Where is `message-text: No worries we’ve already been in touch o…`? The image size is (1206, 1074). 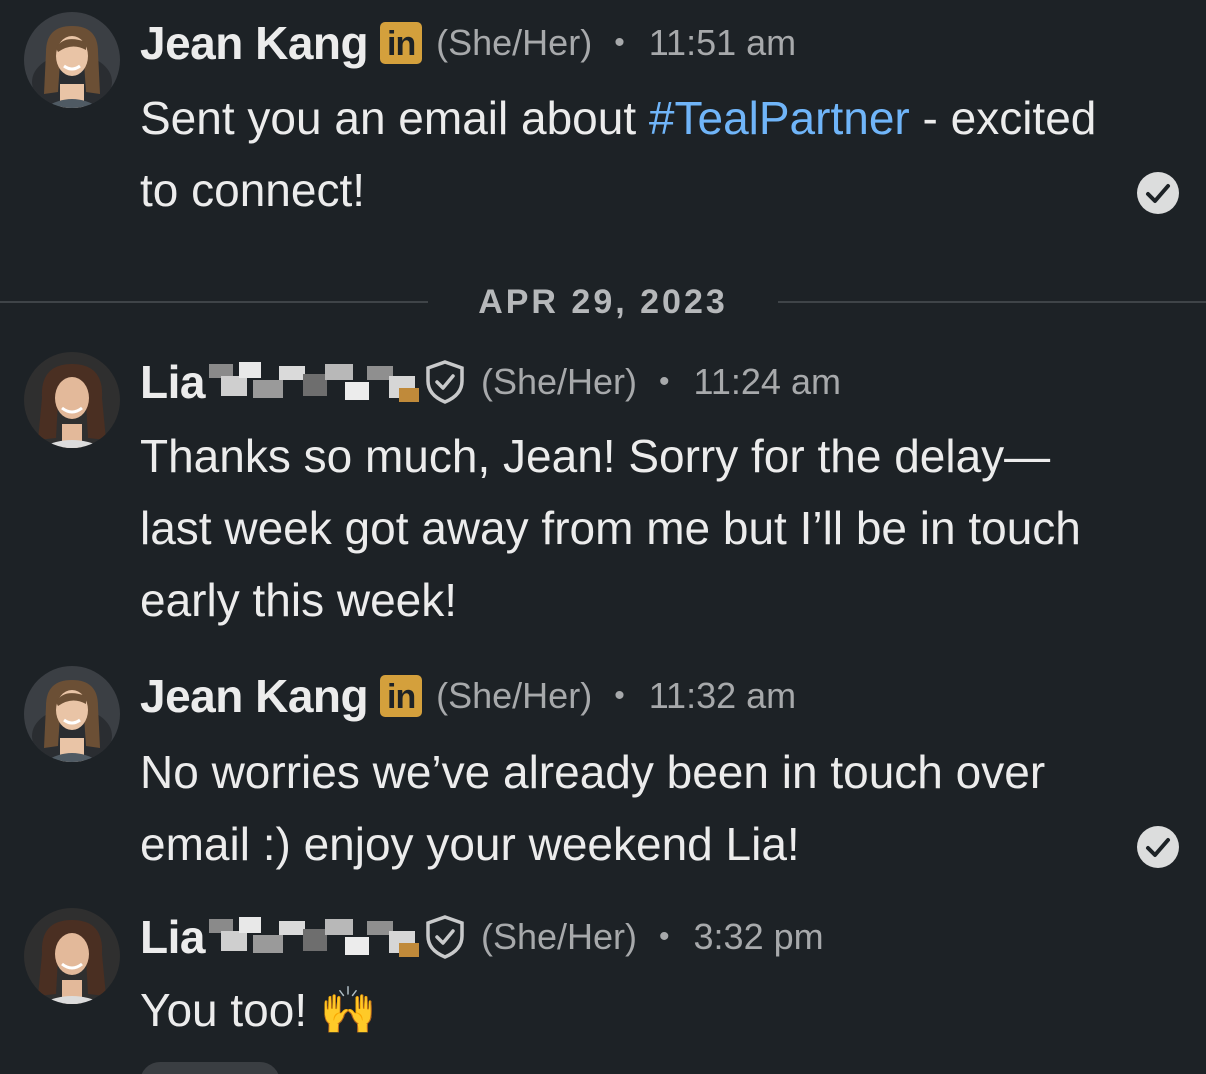
message-text: No worries we’ve already been in touch o… is located at coordinates (593, 808).